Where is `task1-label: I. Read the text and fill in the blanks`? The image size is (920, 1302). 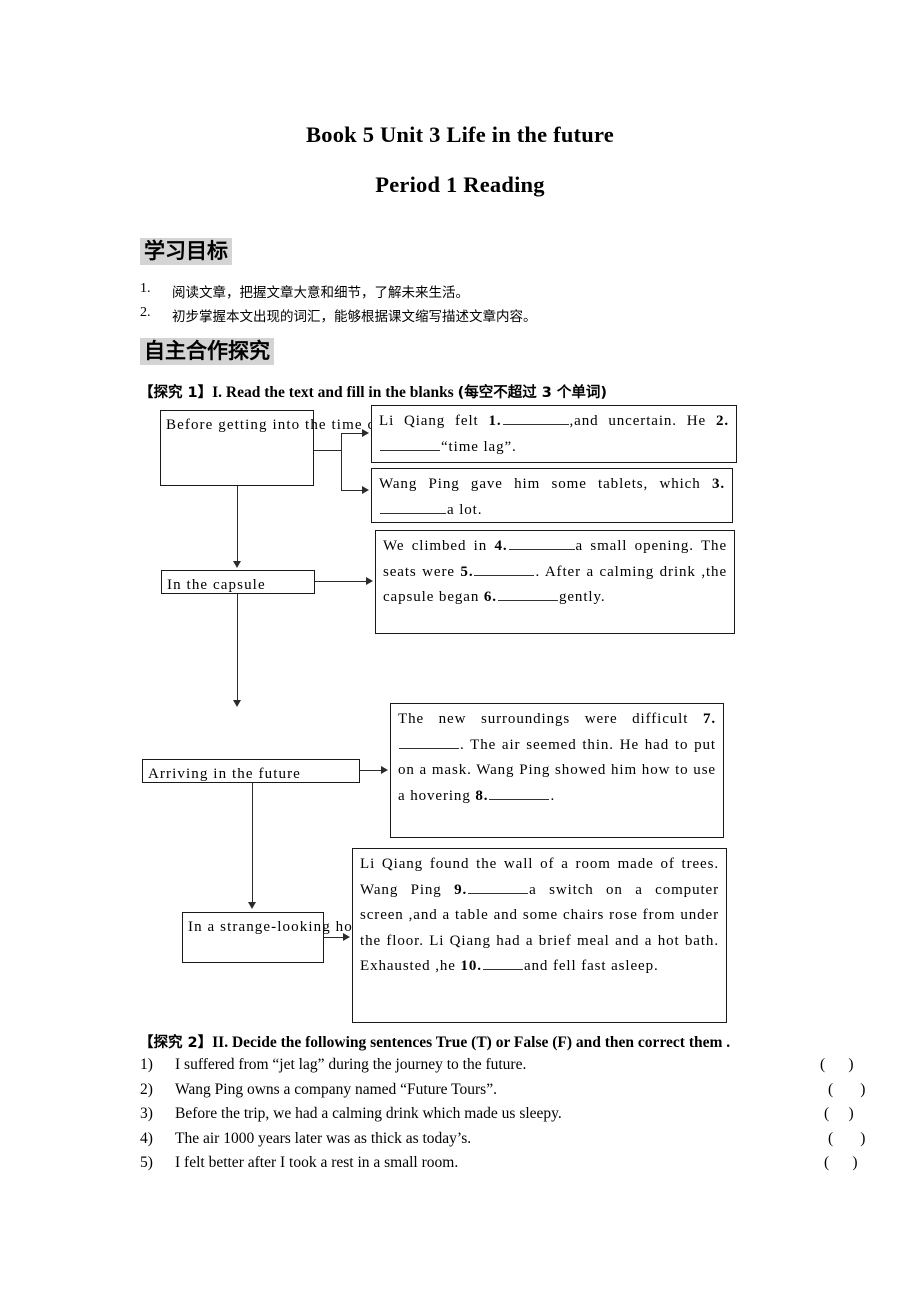
task1-label: I. Read the text and fill in the blanks is located at coordinates (335, 392).